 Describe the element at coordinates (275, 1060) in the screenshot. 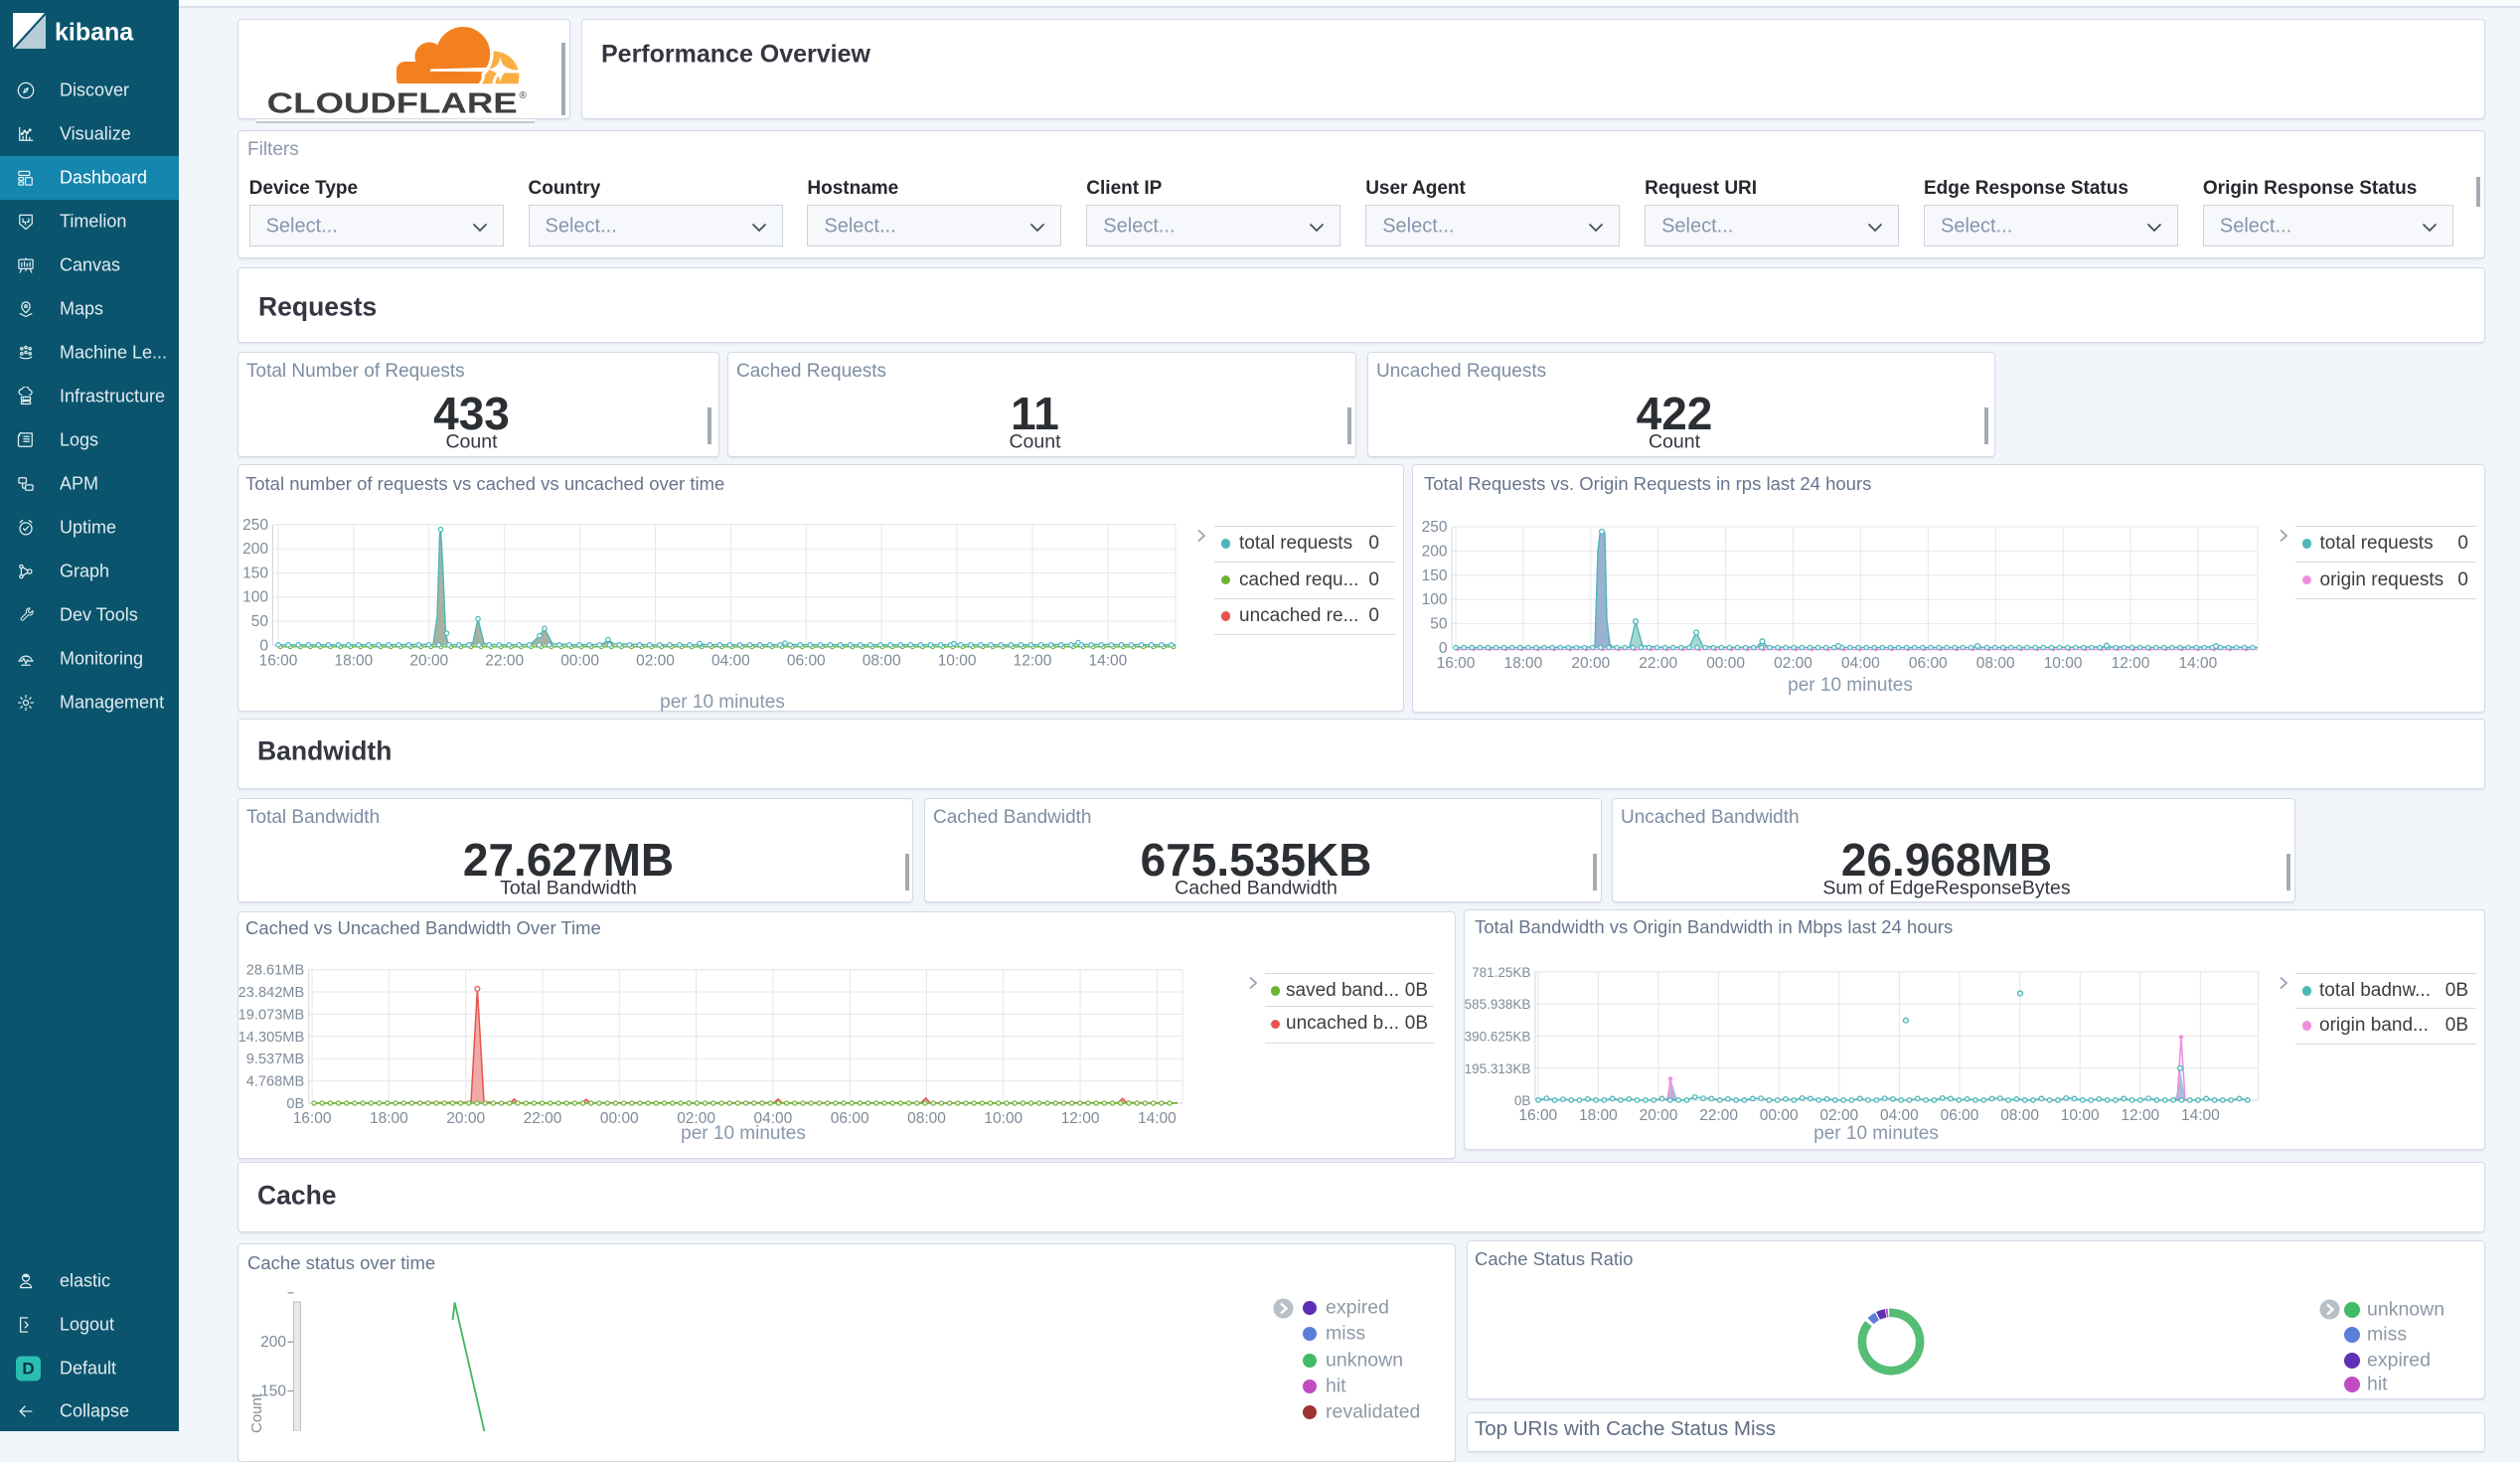

I see `svg-text: 9.537MB` at that location.